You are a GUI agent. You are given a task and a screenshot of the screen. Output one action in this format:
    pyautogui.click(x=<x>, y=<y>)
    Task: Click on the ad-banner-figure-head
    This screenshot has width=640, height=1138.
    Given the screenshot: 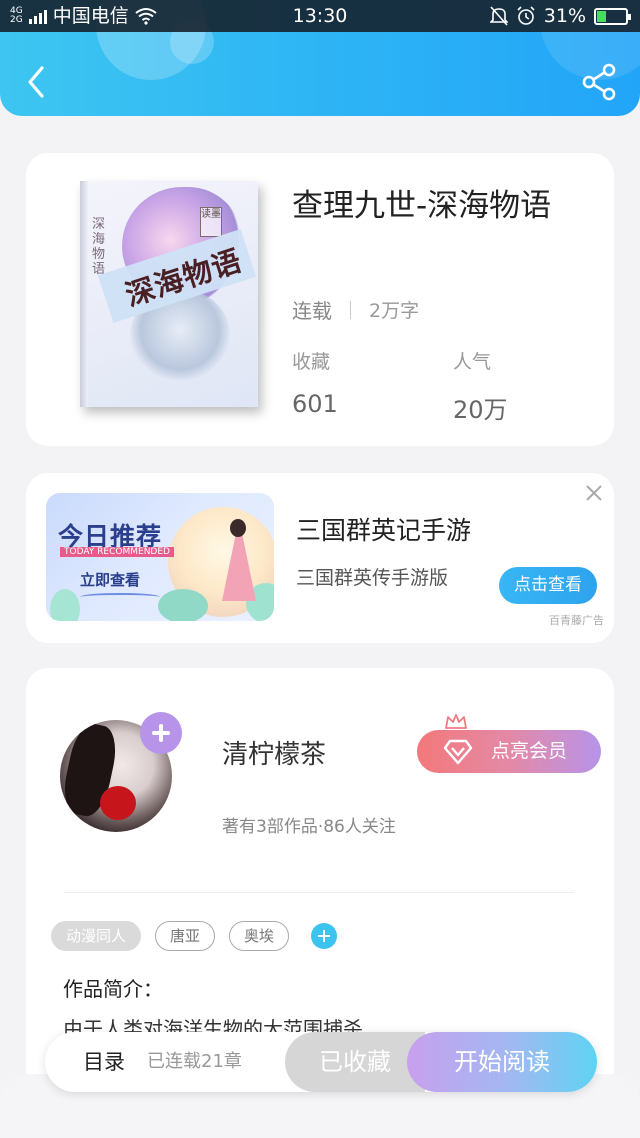 What is the action you would take?
    pyautogui.click(x=238, y=528)
    